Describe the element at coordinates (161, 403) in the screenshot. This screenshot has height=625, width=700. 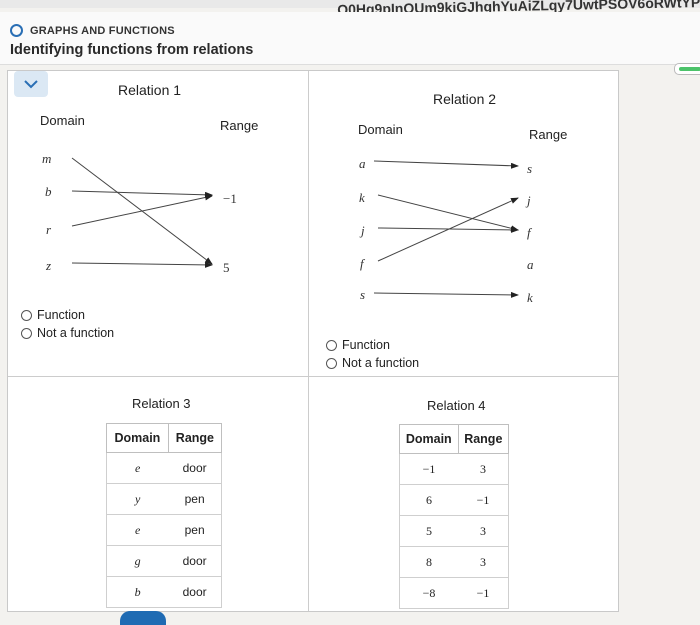
I see `relation3-title: Relation 3` at that location.